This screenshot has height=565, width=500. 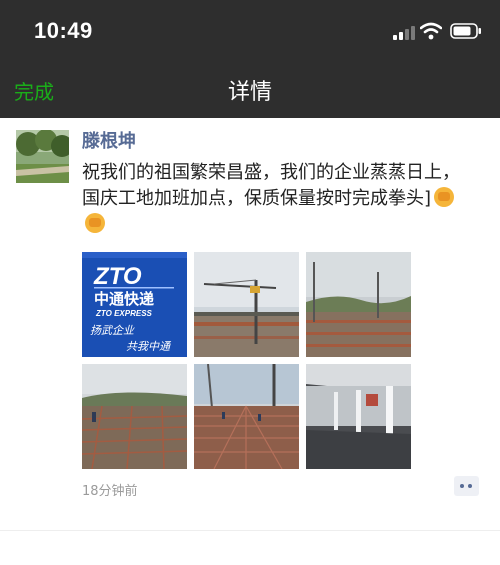 I want to click on zto-brand-cn: 中通快递, so click(x=124, y=299).